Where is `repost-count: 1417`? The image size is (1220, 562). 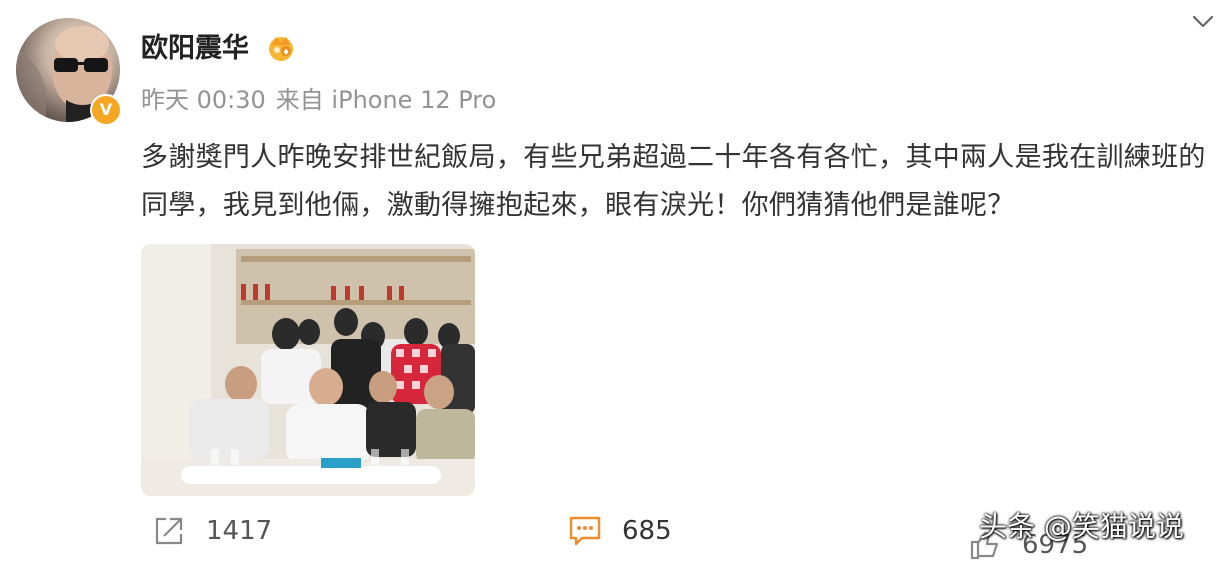
repost-count: 1417 is located at coordinates (239, 531).